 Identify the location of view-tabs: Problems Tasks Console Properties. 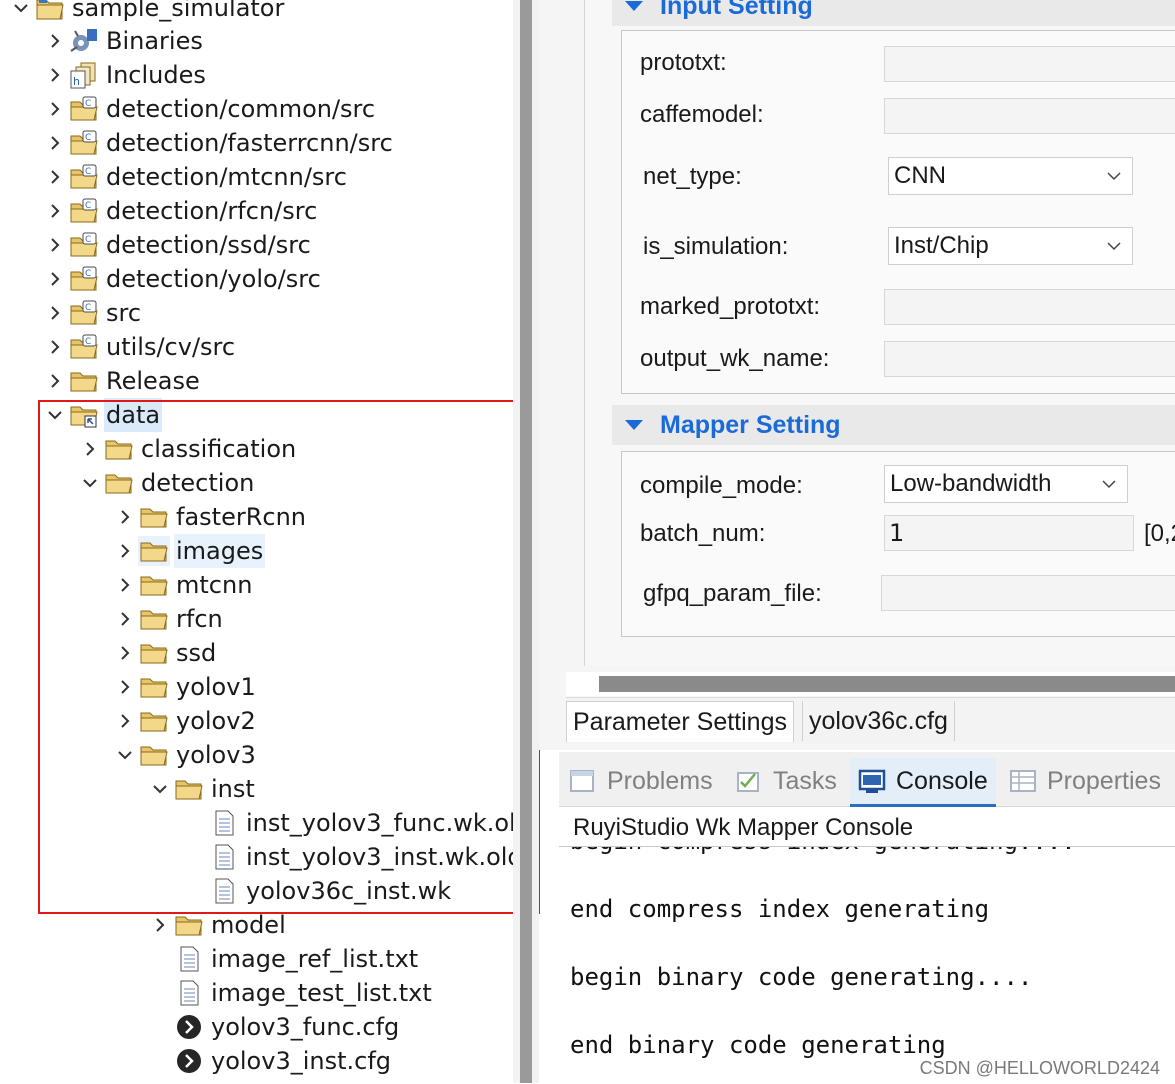
(867, 779).